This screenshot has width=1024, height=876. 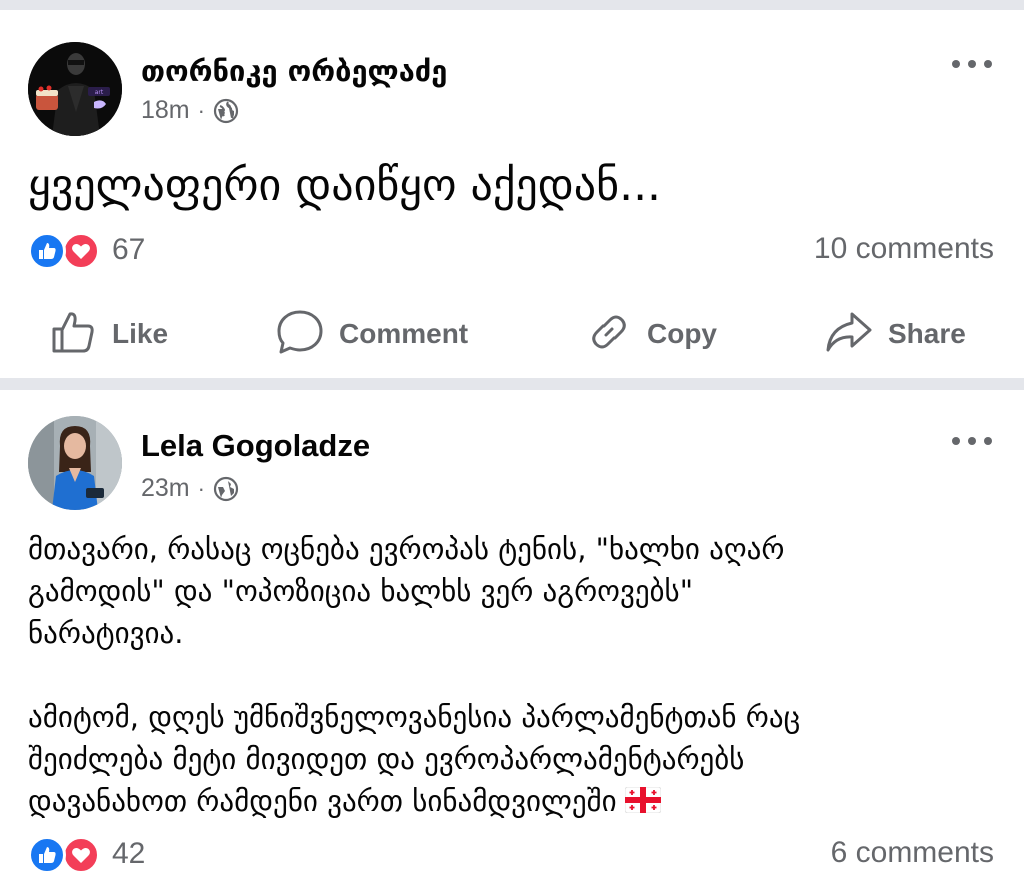 I want to click on author-name: თორნიკე ორბელაძე, so click(x=294, y=71).